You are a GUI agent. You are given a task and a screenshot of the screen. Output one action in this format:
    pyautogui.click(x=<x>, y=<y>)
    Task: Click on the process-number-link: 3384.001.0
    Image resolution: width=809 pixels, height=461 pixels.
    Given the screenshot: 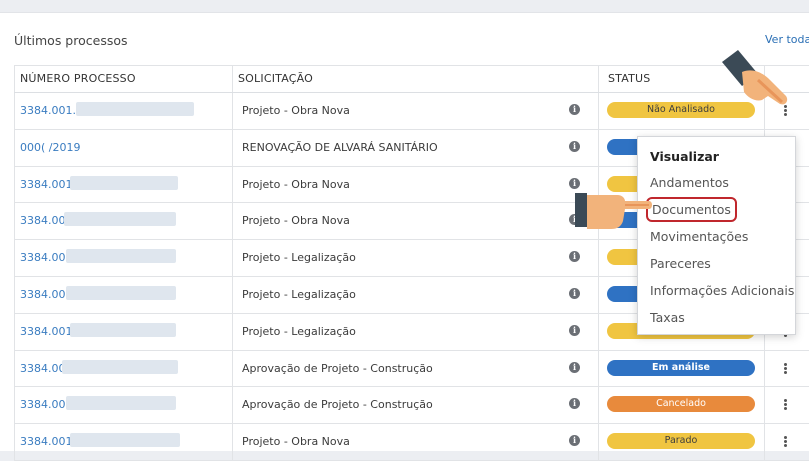 What is the action you would take?
    pyautogui.click(x=51, y=110)
    